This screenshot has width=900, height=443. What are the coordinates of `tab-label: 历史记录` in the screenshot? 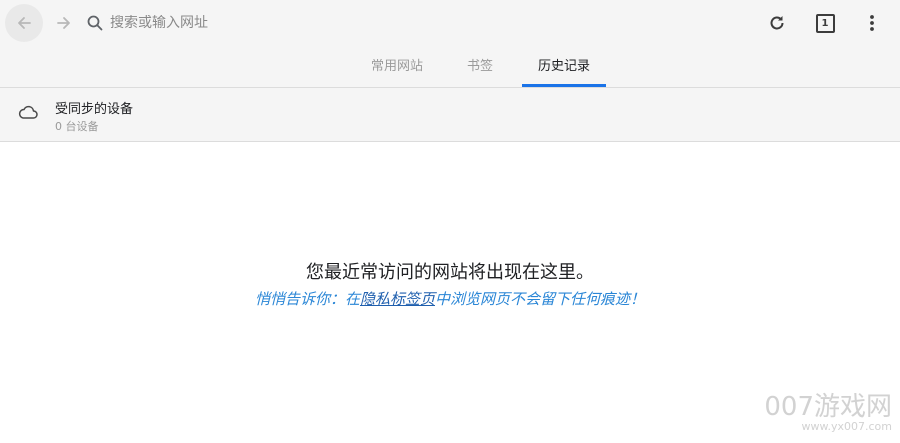 It's located at (563, 66).